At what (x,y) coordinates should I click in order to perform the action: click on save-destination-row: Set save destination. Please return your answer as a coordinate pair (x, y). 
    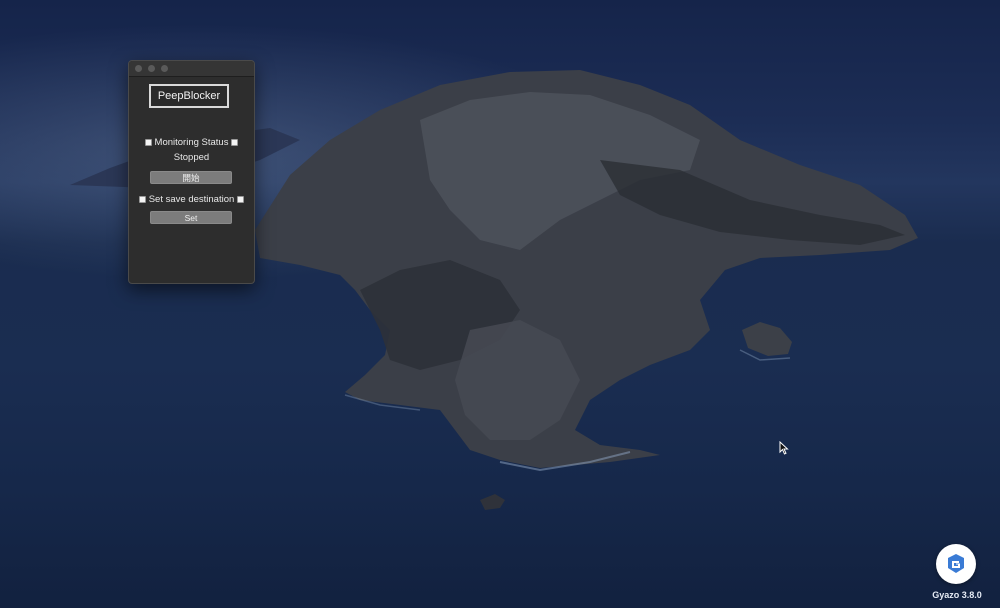
    Looking at the image, I should click on (191, 199).